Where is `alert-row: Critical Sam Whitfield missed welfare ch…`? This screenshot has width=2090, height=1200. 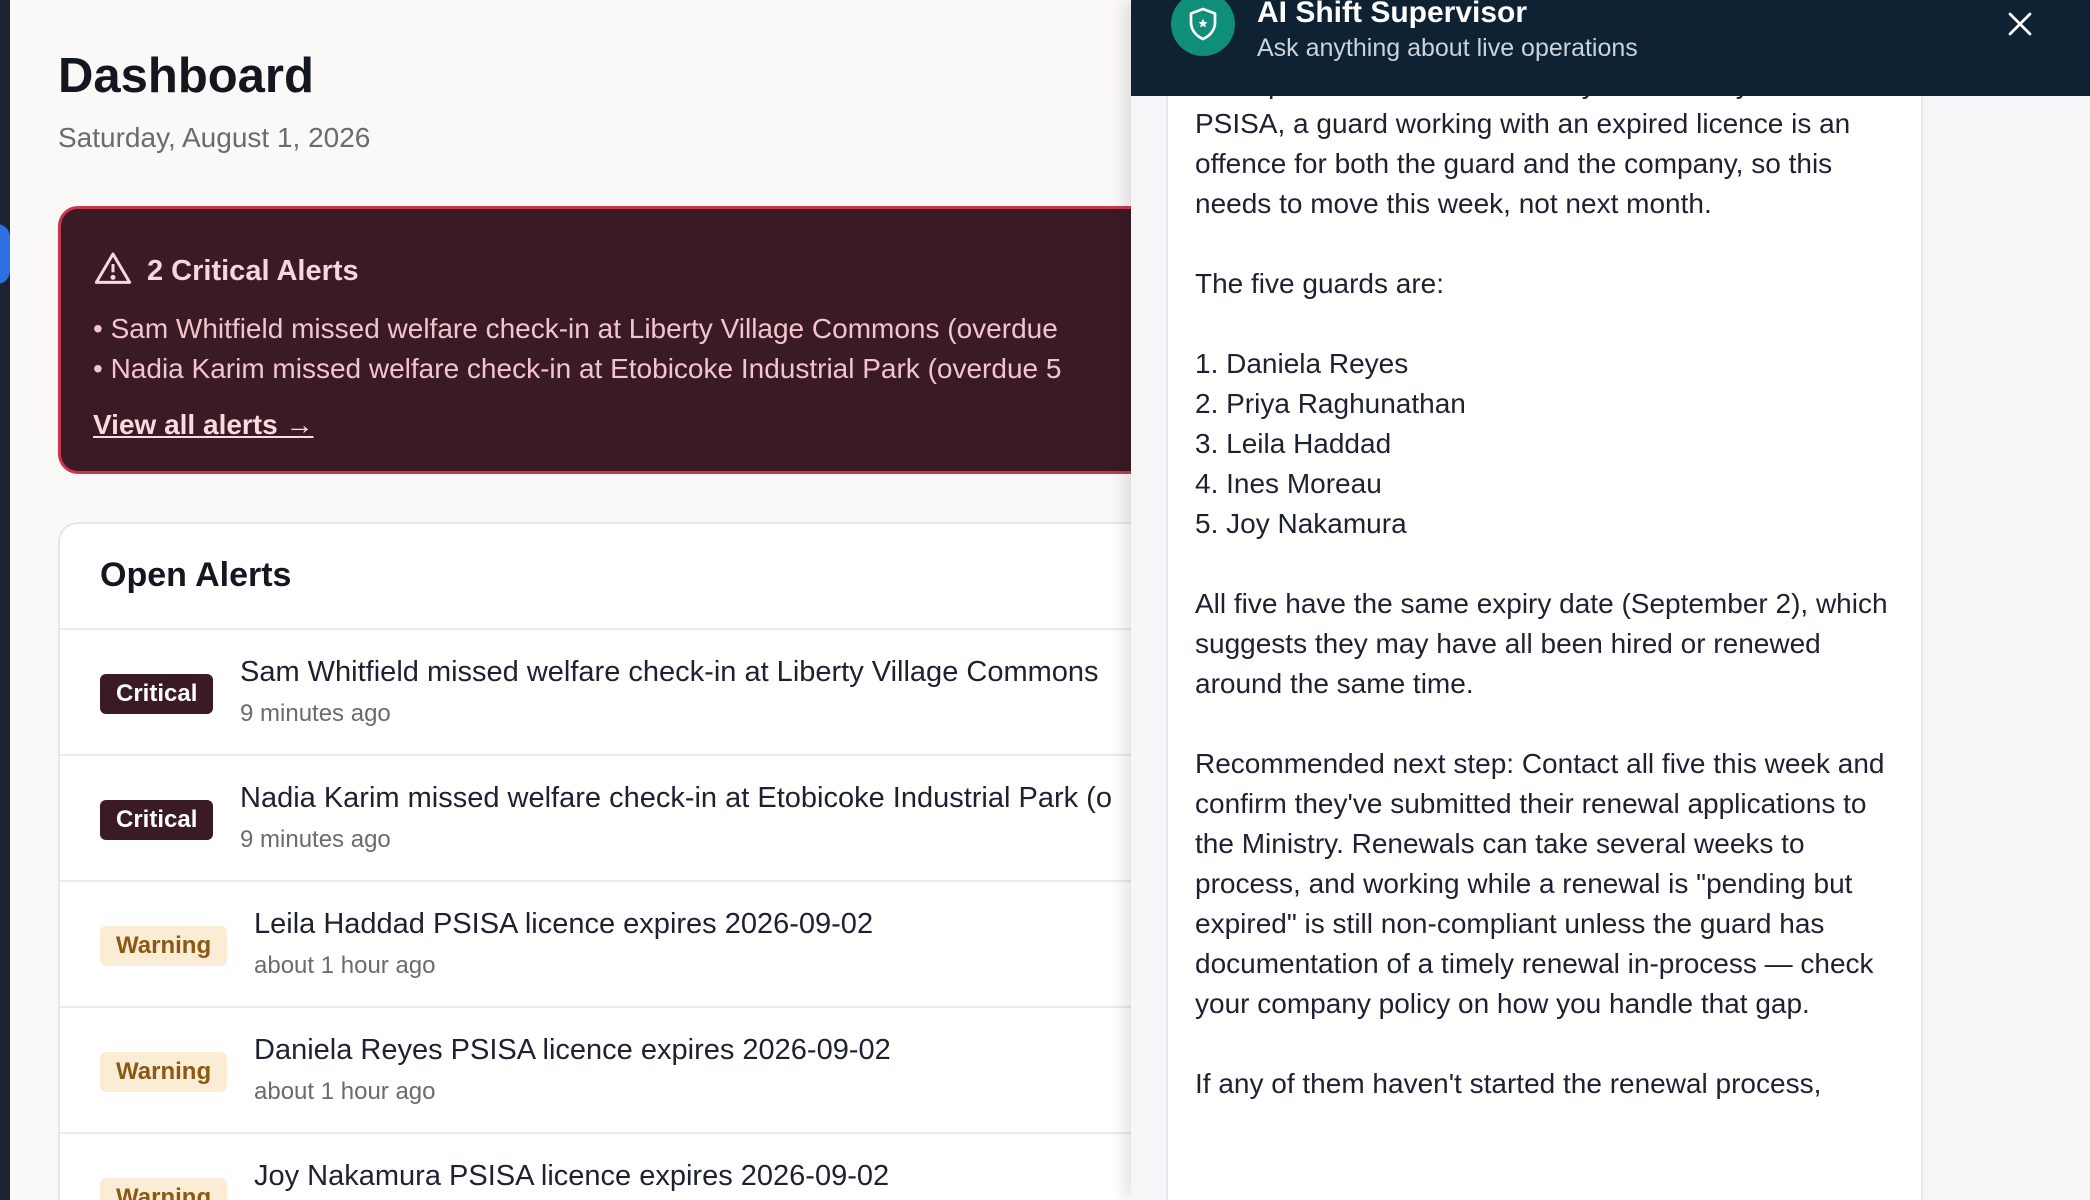
alert-row: Critical Sam Whitfield missed welfare ch… is located at coordinates (618, 691).